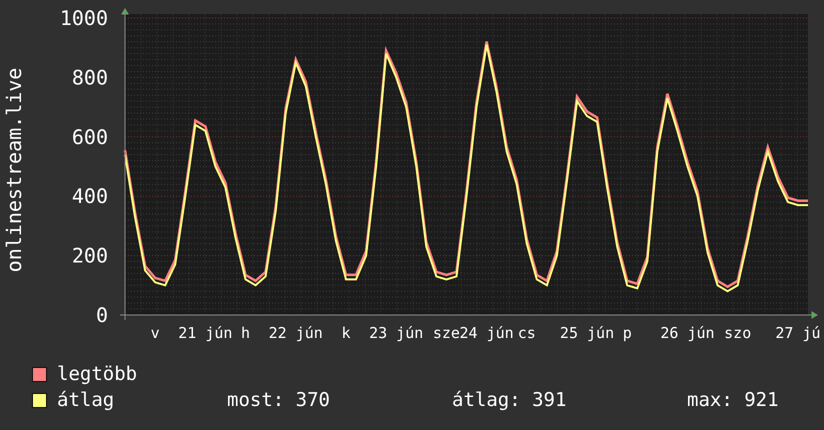 The height and width of the screenshot is (430, 824). What do you see at coordinates (295, 333) in the screenshot?
I see `x-tick-label: 22 jún` at bounding box center [295, 333].